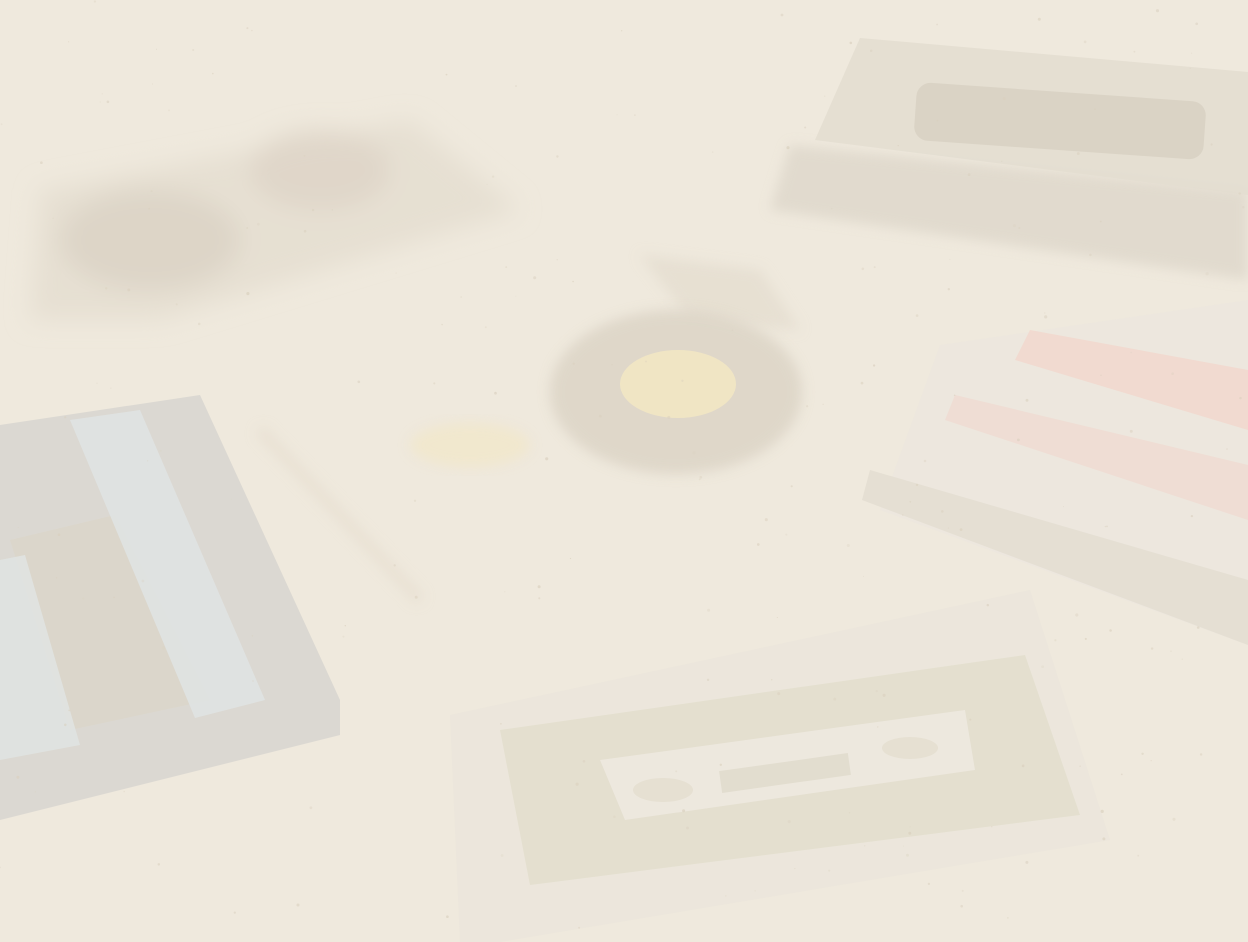  I want to click on cassette-bottom-reel-left, so click(663, 790).